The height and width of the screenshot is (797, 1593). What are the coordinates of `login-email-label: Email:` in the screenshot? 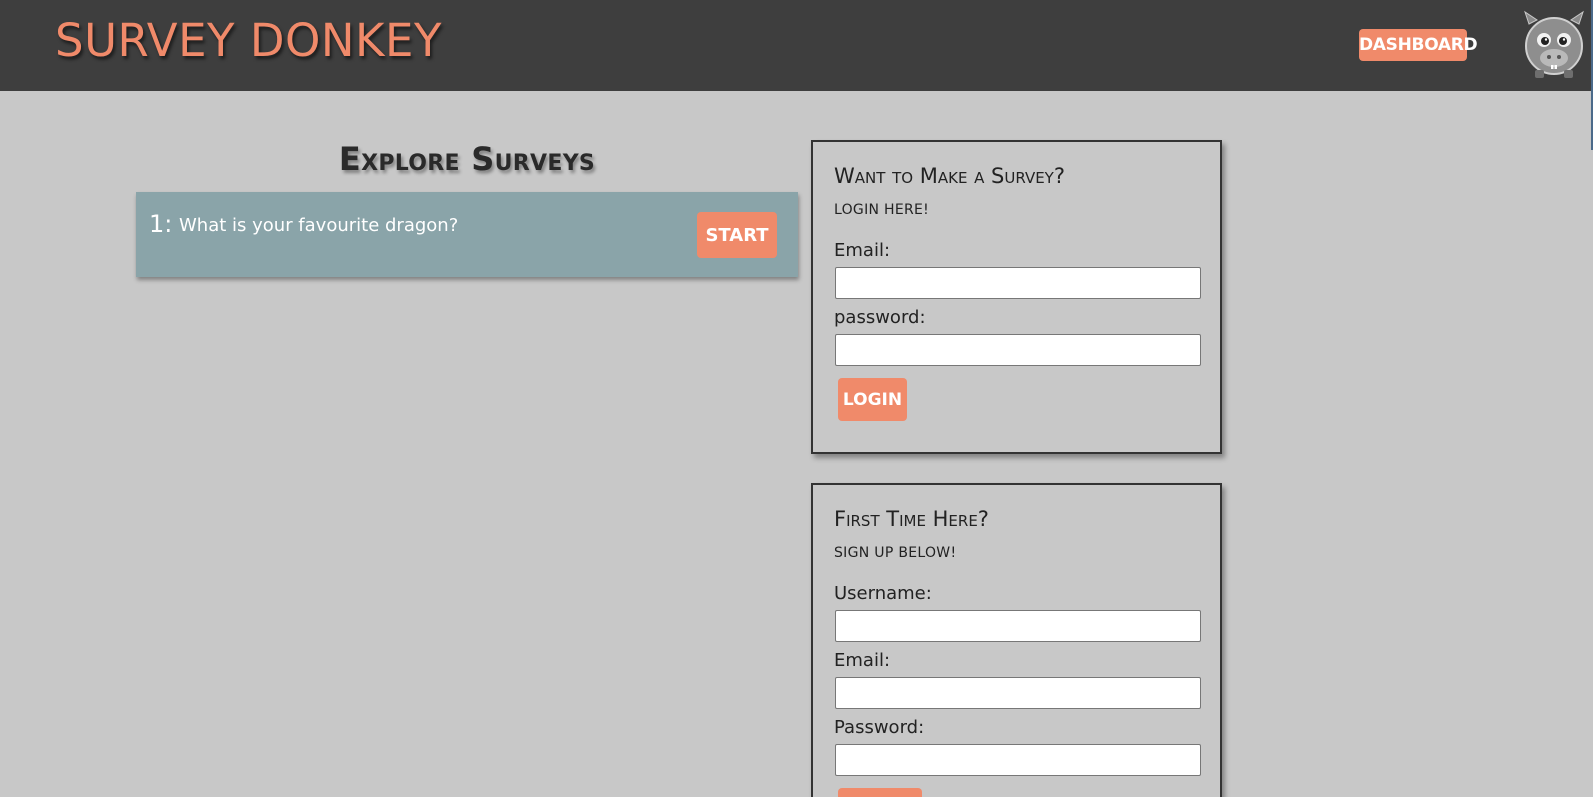 It's located at (862, 250).